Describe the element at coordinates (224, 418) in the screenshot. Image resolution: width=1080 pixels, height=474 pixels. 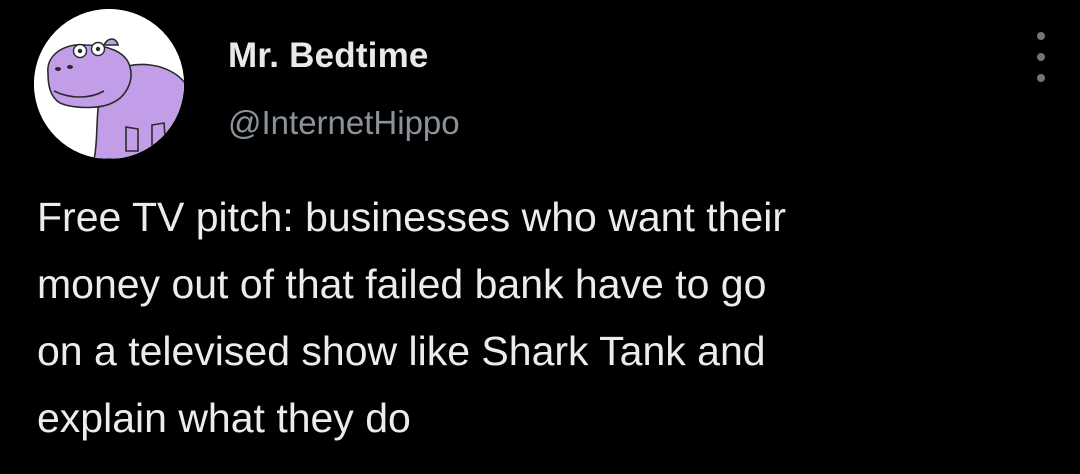
I see `tweet-text-line: explain what they do` at that location.